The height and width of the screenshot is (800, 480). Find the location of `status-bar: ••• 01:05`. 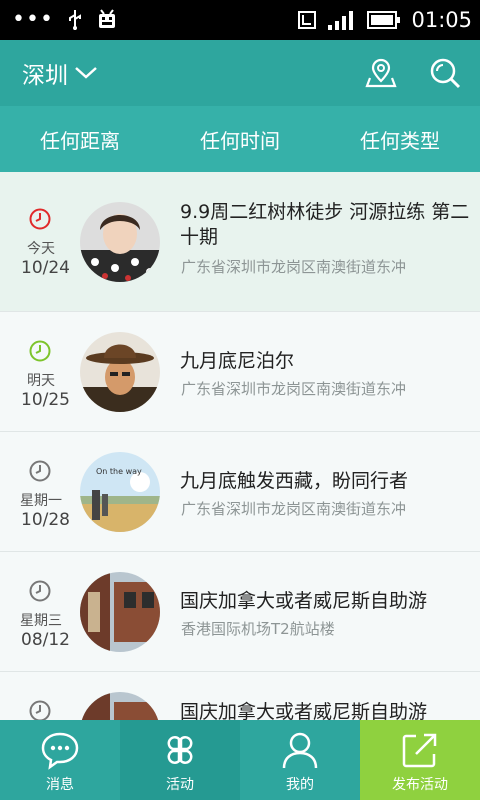

status-bar: ••• 01:05 is located at coordinates (240, 20).